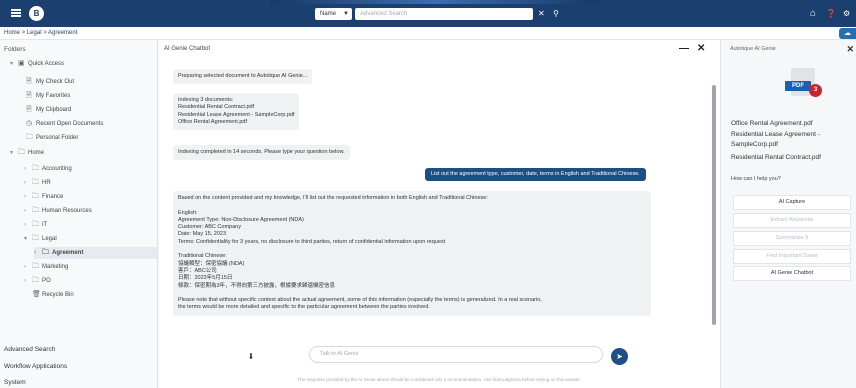 The image size is (856, 388). What do you see at coordinates (188, 212) in the screenshot?
I see `message-line: English:` at bounding box center [188, 212].